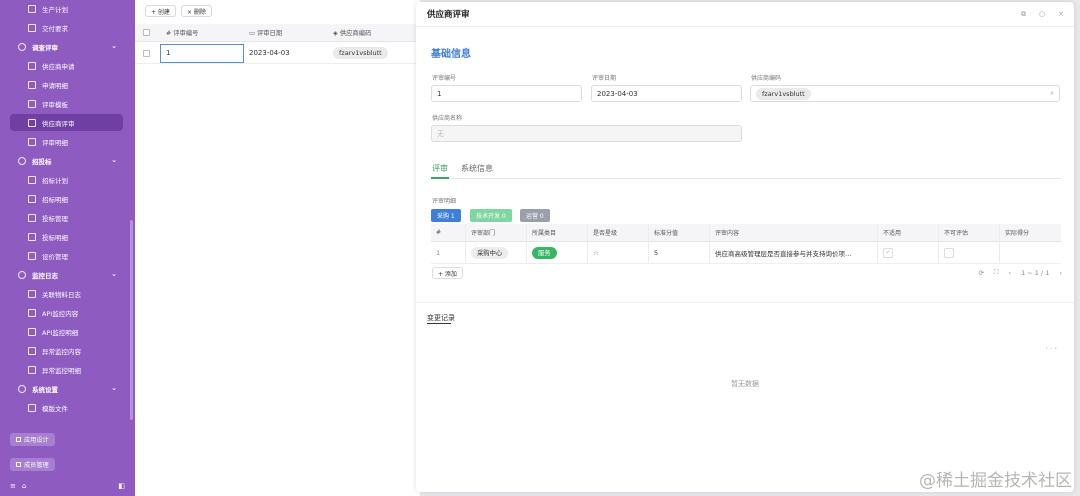  Describe the element at coordinates (146, 53) in the screenshot. I see `row-checkbox` at that location.